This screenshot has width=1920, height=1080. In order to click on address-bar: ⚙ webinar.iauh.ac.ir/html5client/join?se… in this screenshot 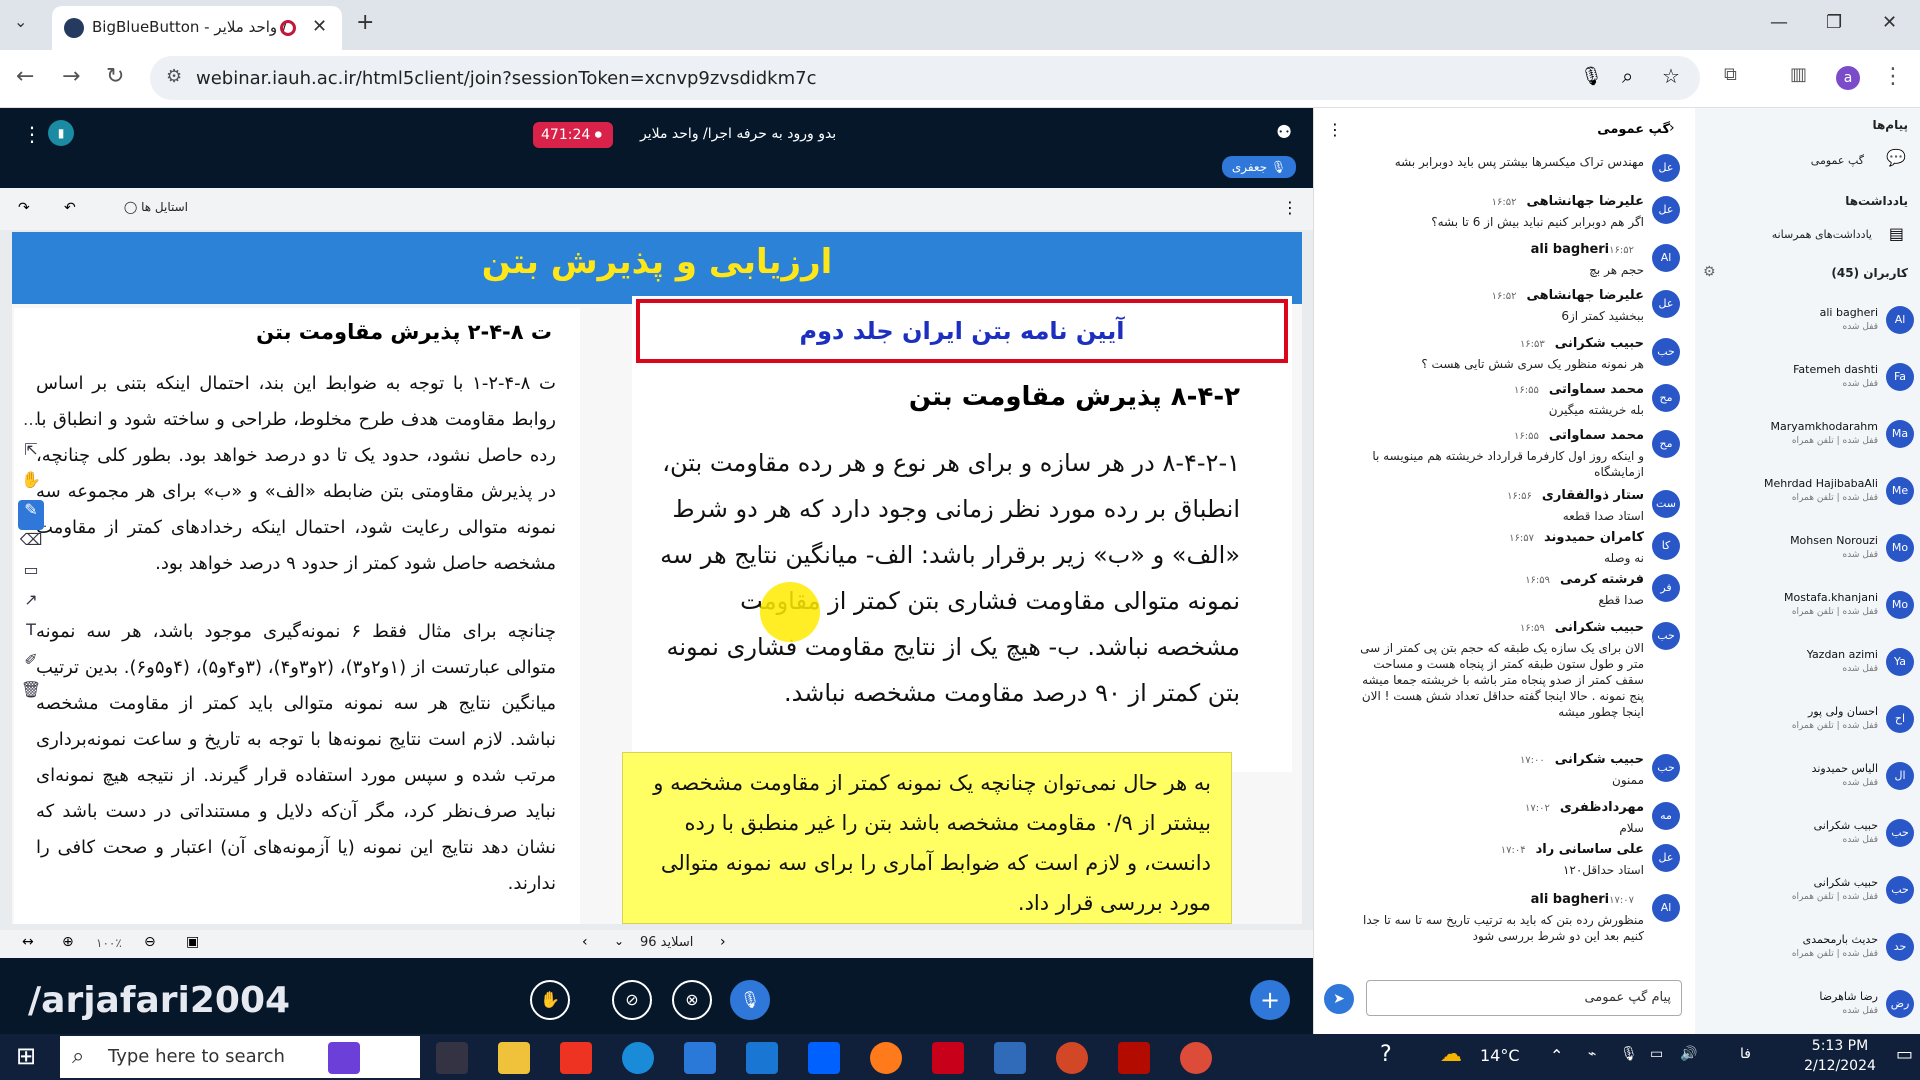, I will do `click(925, 78)`.